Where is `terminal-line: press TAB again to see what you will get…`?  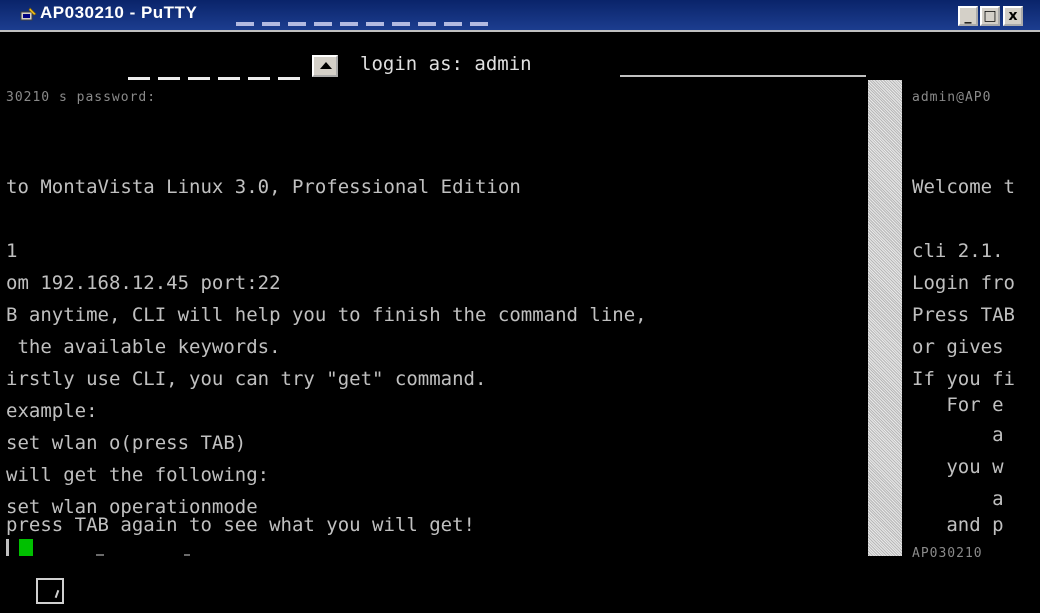 terminal-line: press TAB again to see what you will get… is located at coordinates (240, 525).